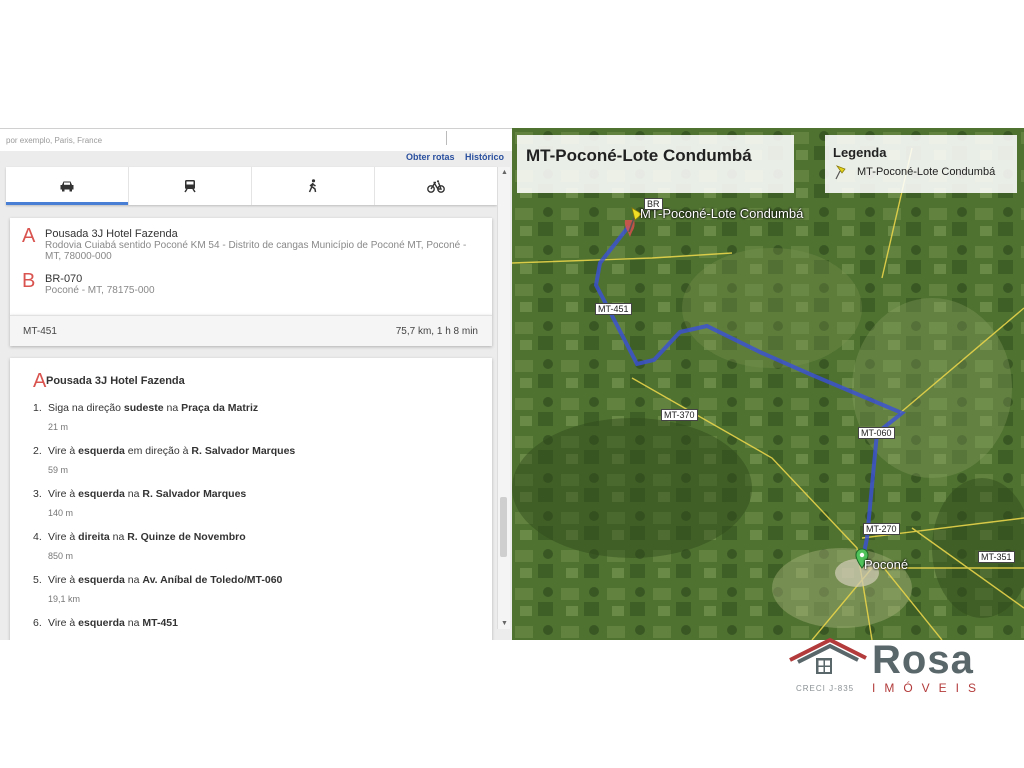 This screenshot has height=768, width=1024. Describe the element at coordinates (653, 204) in the screenshot. I see `road-label-br: BR` at that location.